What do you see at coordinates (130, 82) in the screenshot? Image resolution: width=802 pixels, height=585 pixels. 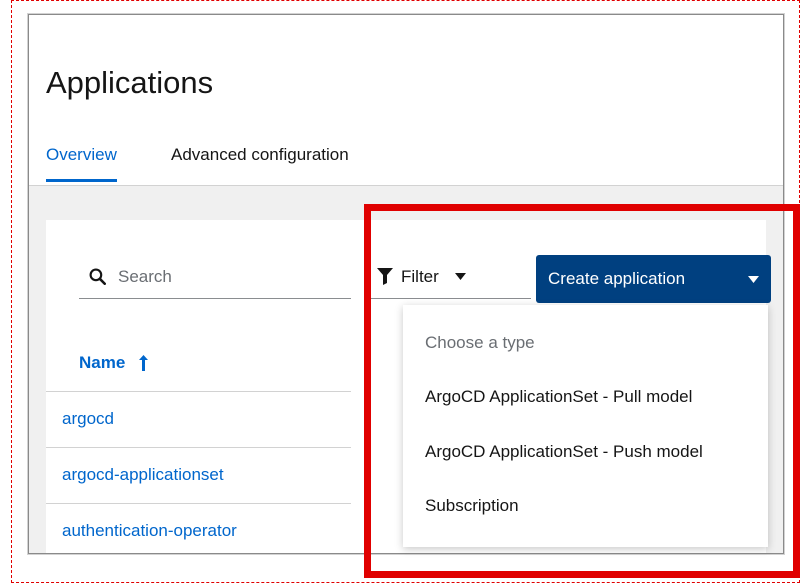 I see `page-title: Applications` at bounding box center [130, 82].